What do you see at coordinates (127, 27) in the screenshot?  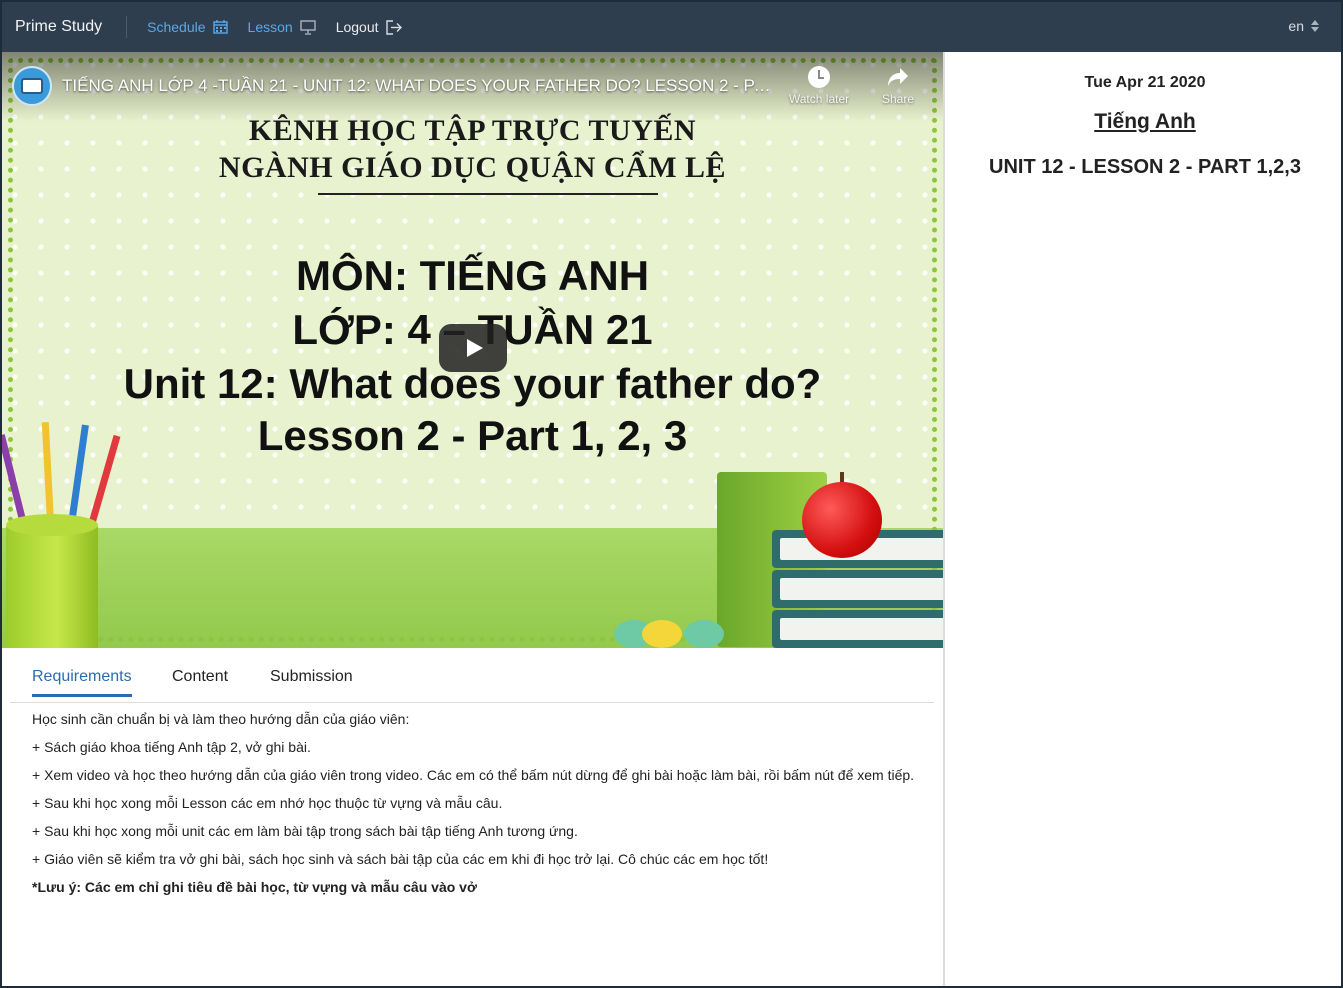 I see `navbar-divider` at bounding box center [127, 27].